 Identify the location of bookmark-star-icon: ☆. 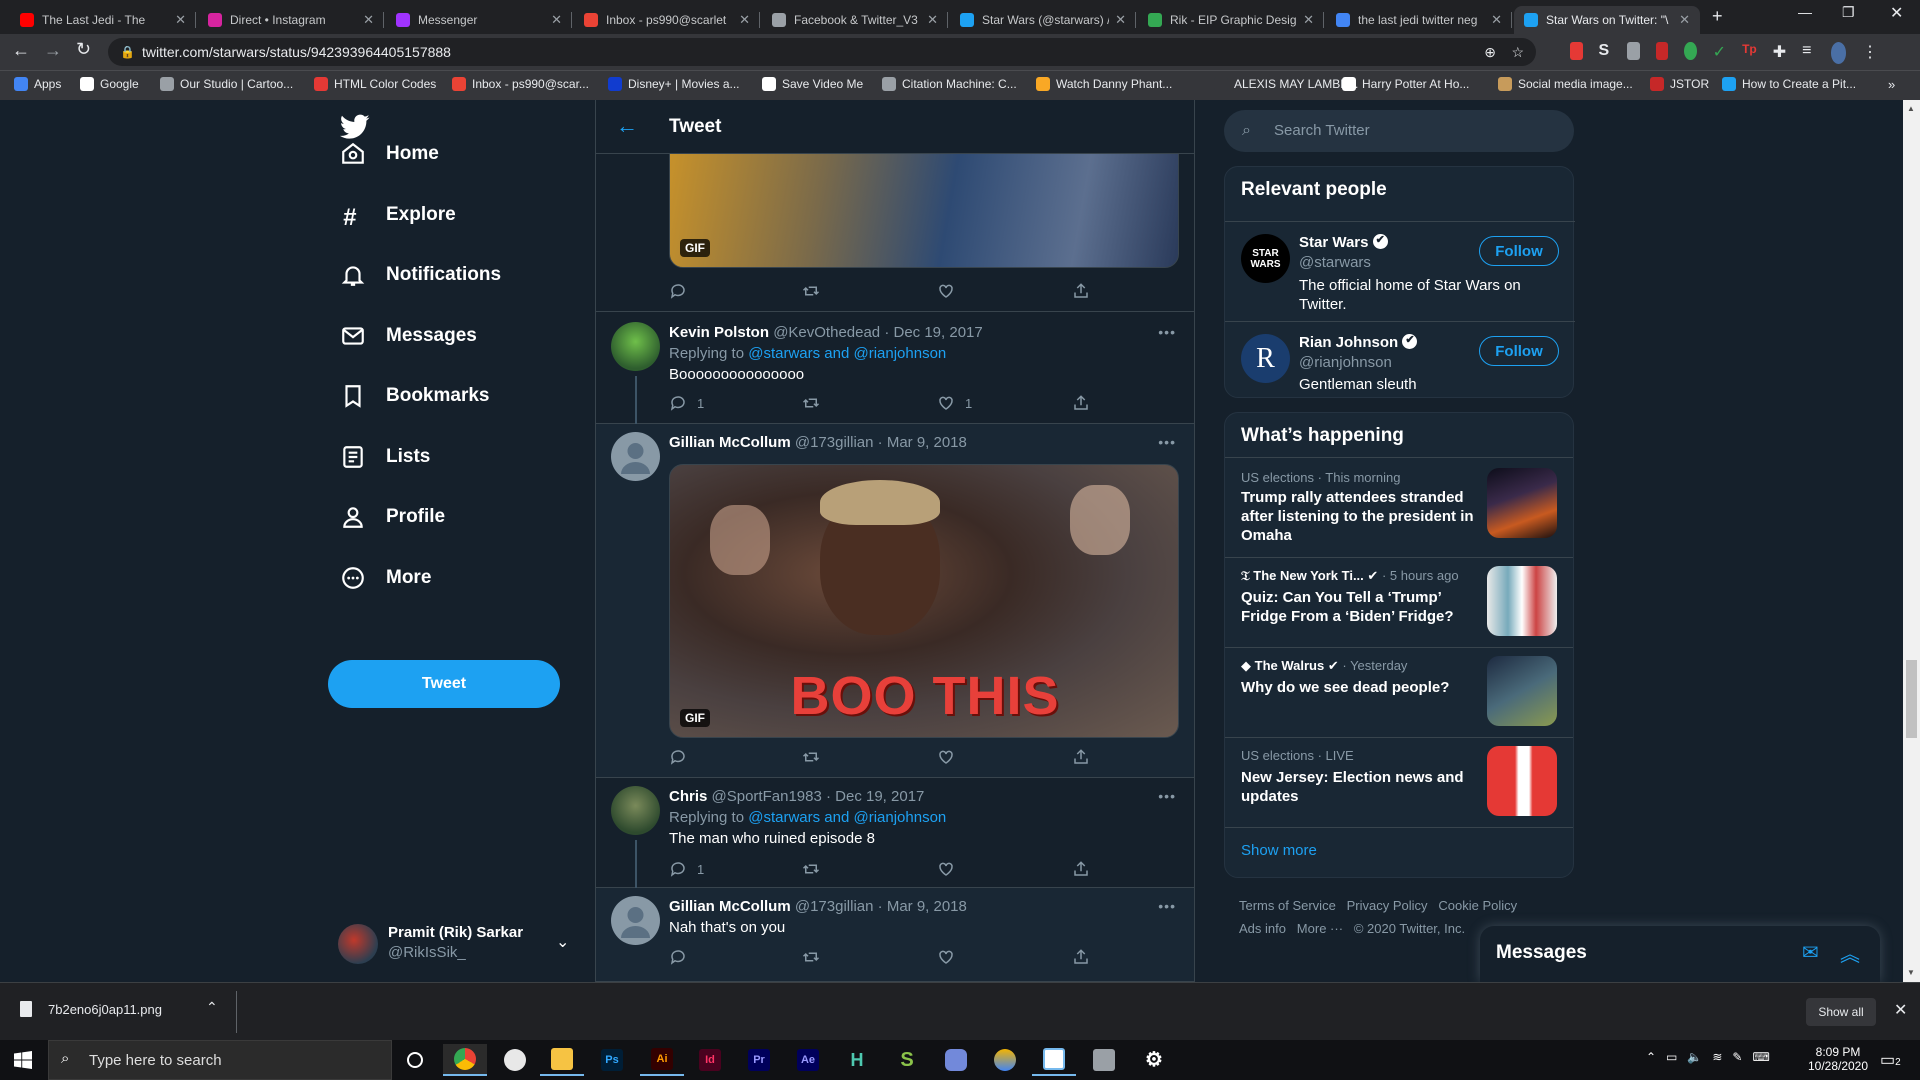
(1517, 52).